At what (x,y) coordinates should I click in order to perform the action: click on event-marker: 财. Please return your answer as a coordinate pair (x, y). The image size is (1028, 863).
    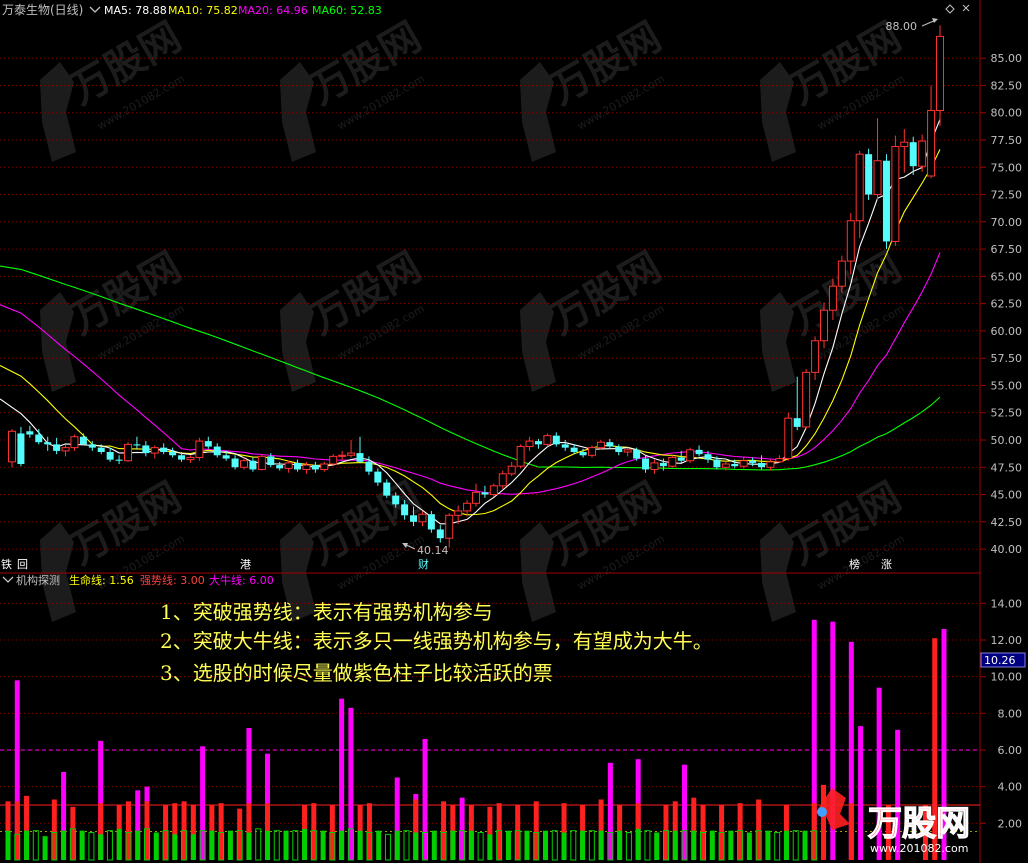
    Looking at the image, I should click on (423, 564).